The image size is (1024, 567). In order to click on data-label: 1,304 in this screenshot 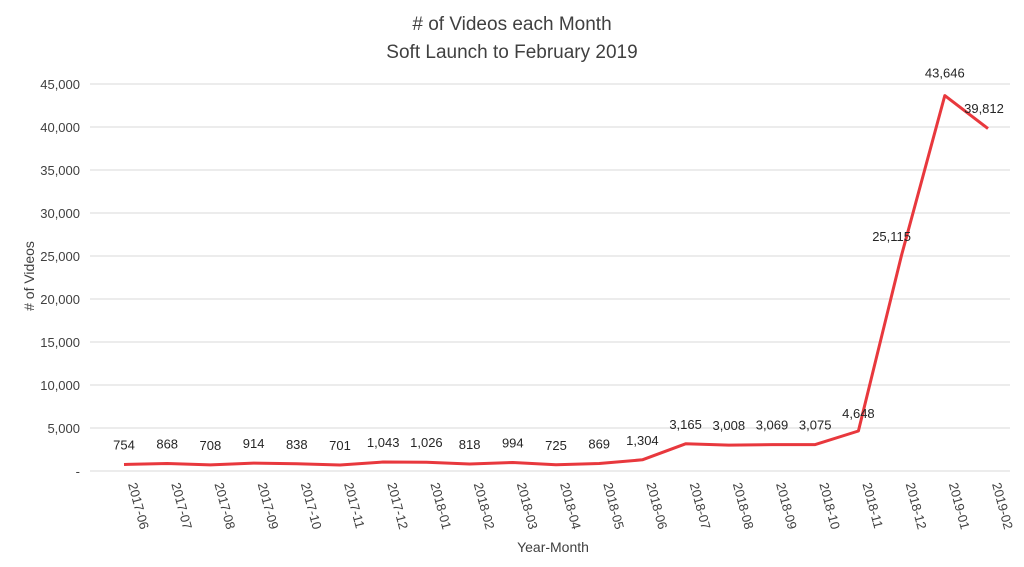, I will do `click(642, 440)`.